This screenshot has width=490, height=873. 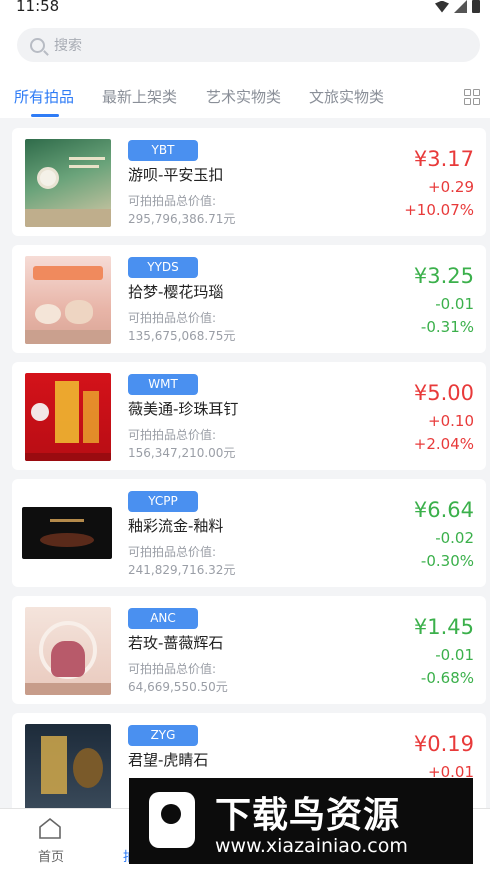 I want to click on watermark: 下载鸟资源 www.xiazainiao.com, so click(x=301, y=821).